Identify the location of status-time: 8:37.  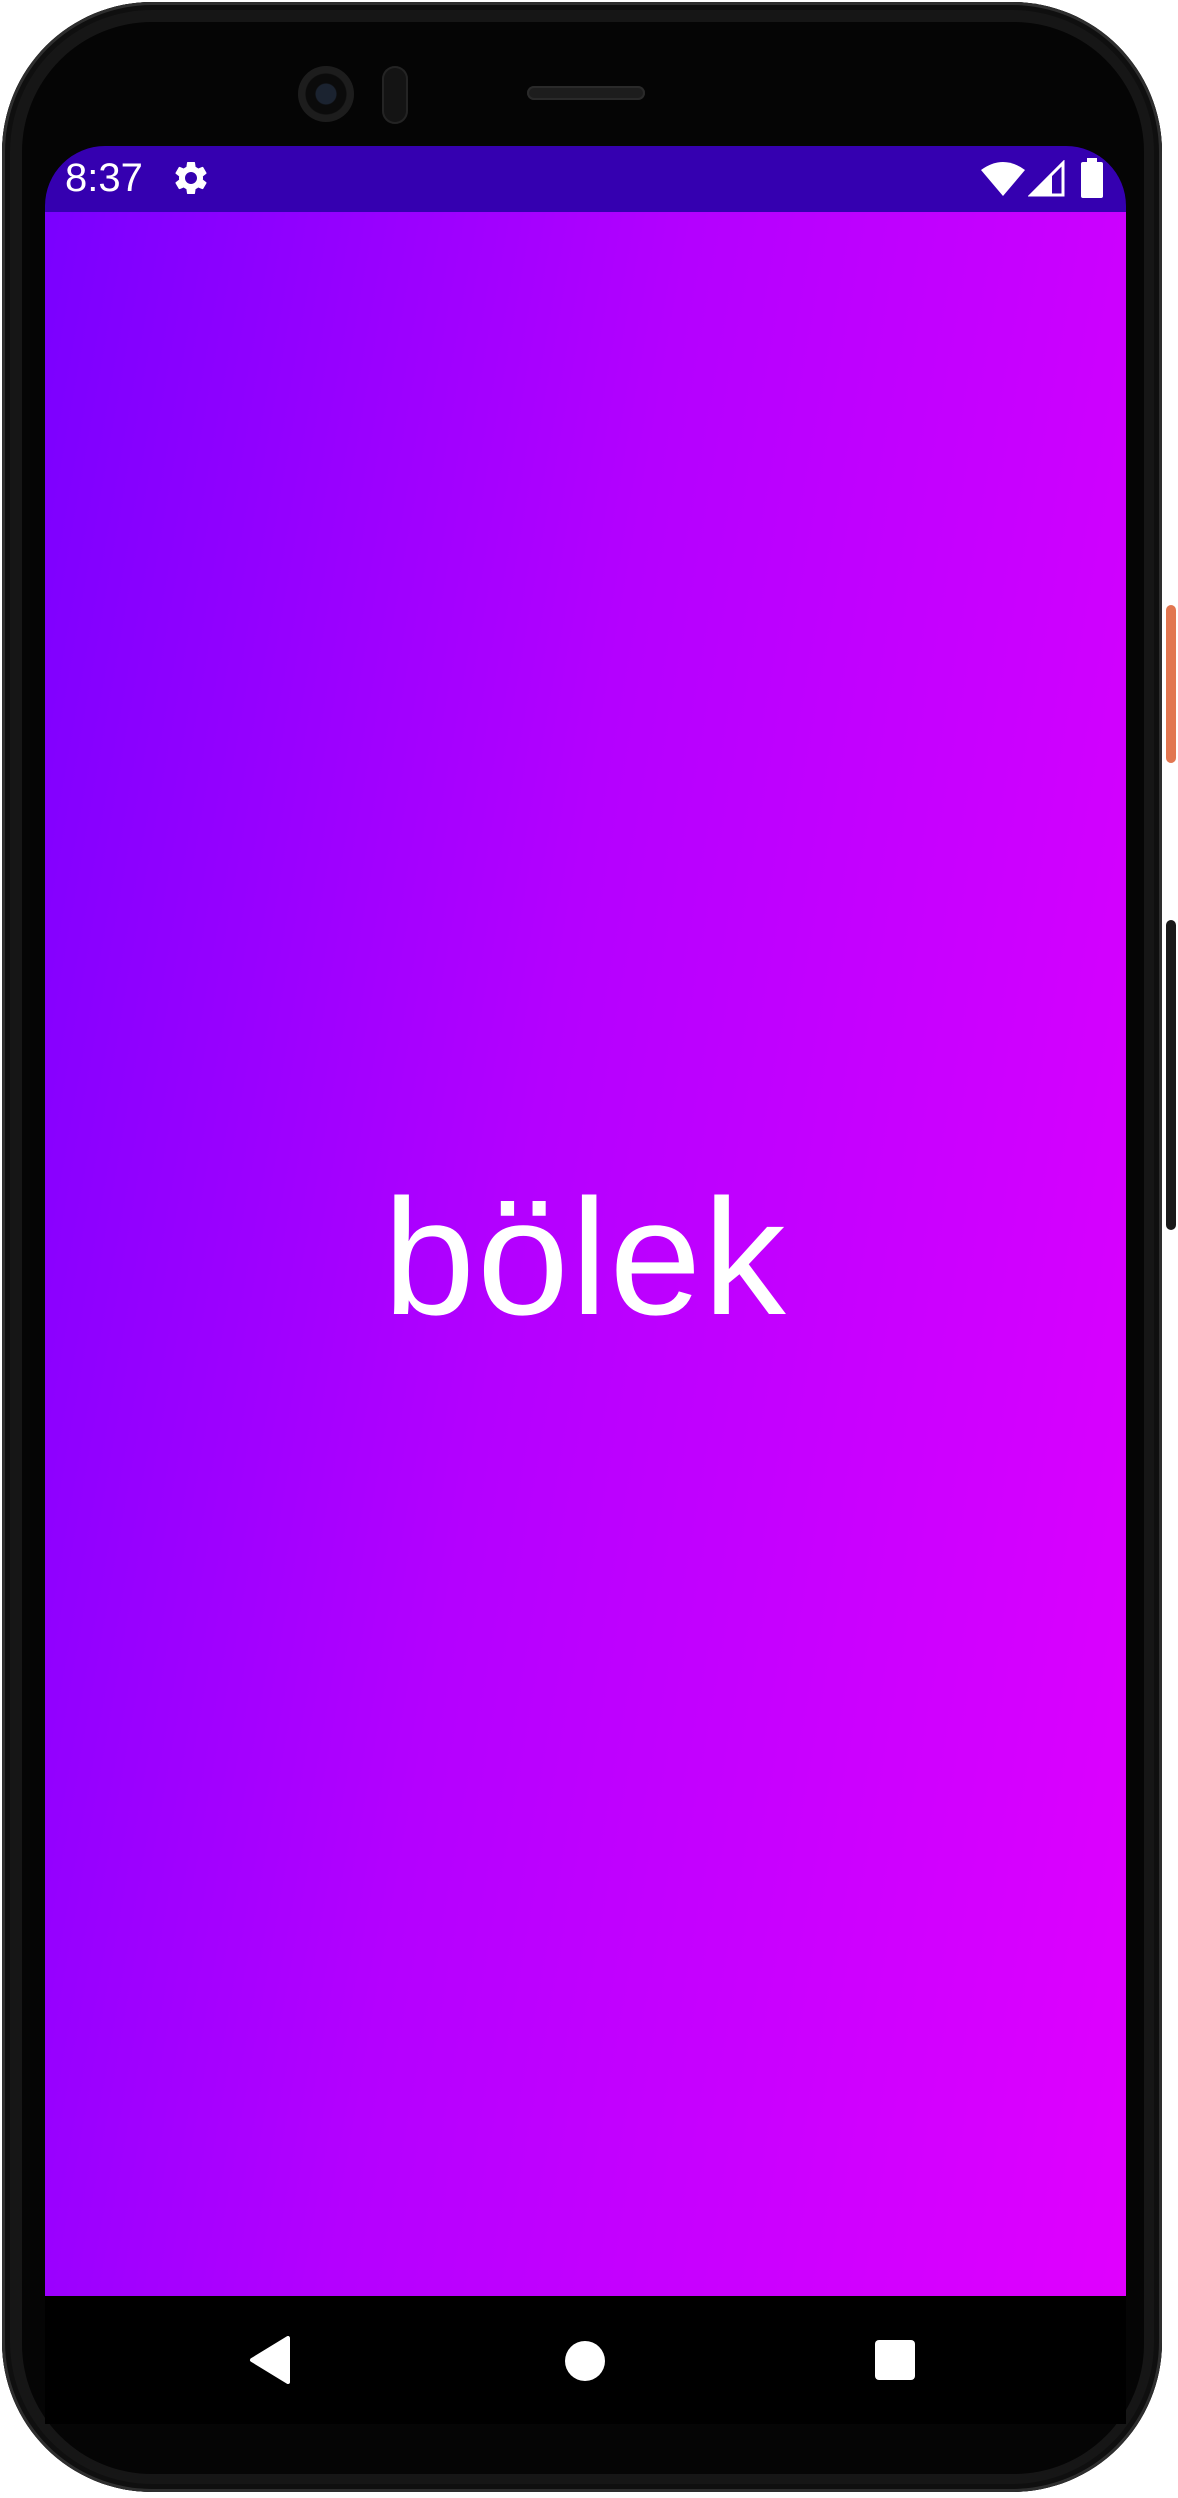
(104, 178).